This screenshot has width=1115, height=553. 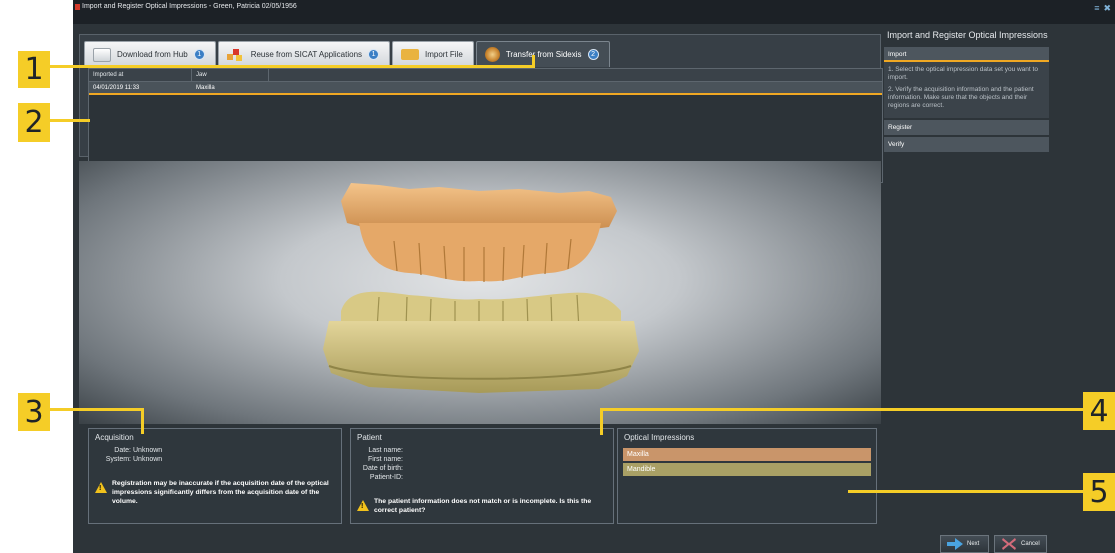 What do you see at coordinates (70, 120) in the screenshot?
I see `callout-2-line` at bounding box center [70, 120].